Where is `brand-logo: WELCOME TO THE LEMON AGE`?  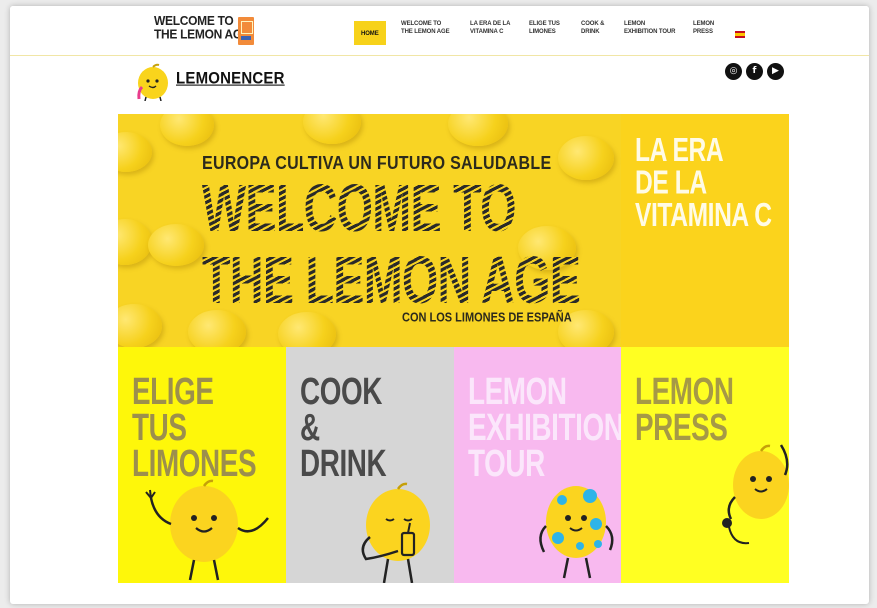 brand-logo: WELCOME TO THE LEMON AGE is located at coordinates (204, 30).